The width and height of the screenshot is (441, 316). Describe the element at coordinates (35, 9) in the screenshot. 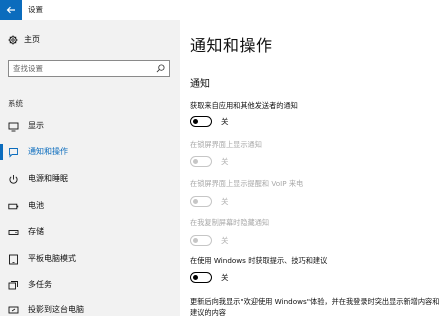

I see `window-title: 设置` at that location.